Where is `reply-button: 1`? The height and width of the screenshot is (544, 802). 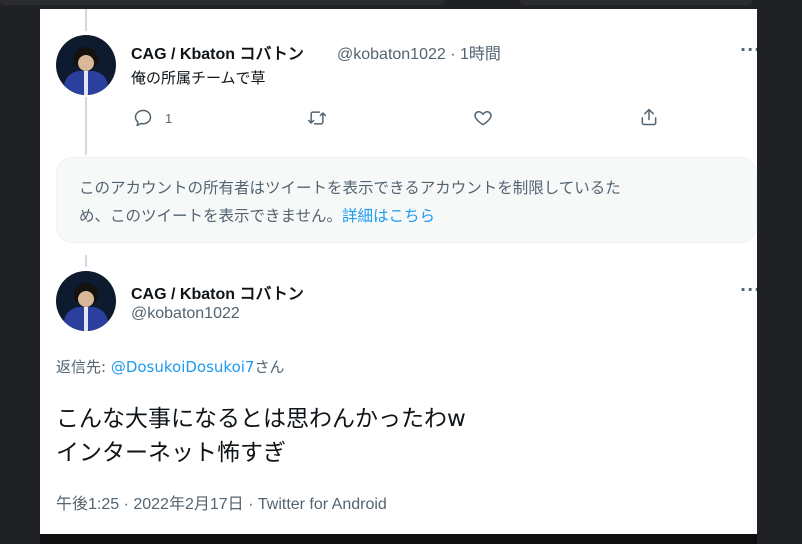 reply-button: 1 is located at coordinates (152, 118).